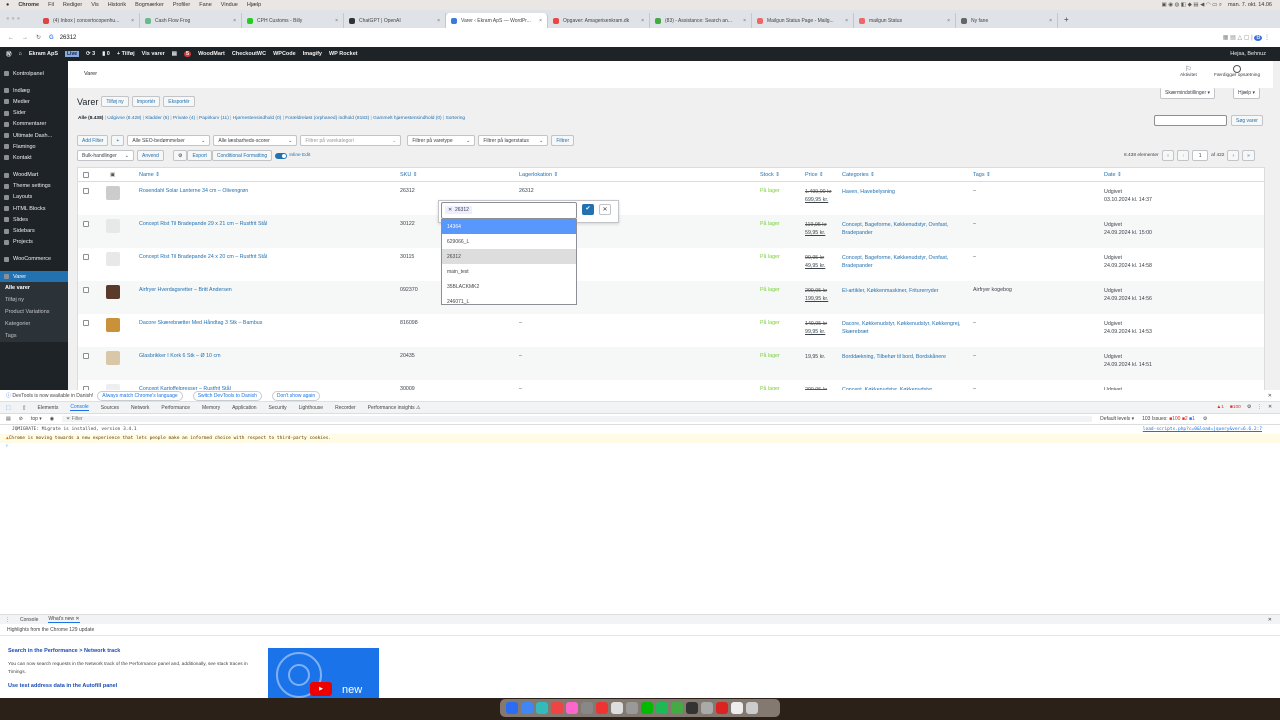 The image size is (1280, 720). What do you see at coordinates (394, 408) in the screenshot?
I see `devtools-tab-performance-insights-: Performance insights ⚠` at bounding box center [394, 408].